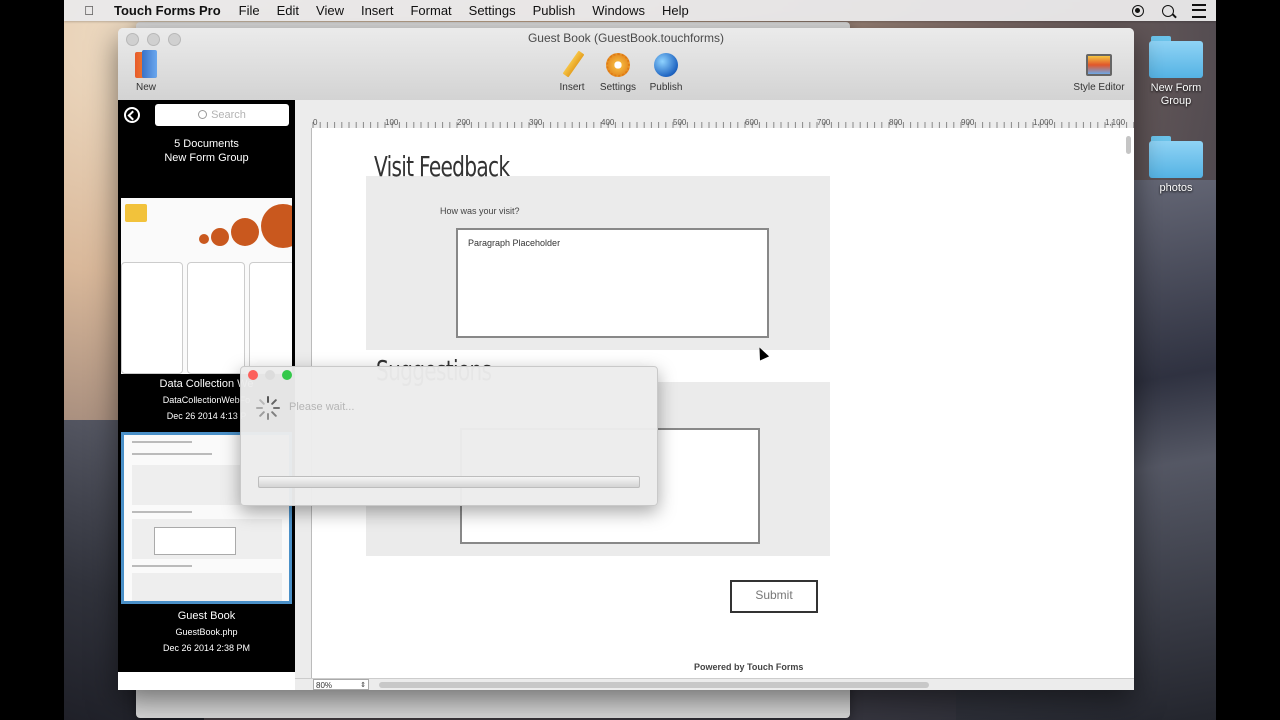 This screenshot has height=720, width=1280. I want to click on style-editor-icon, so click(1099, 65).